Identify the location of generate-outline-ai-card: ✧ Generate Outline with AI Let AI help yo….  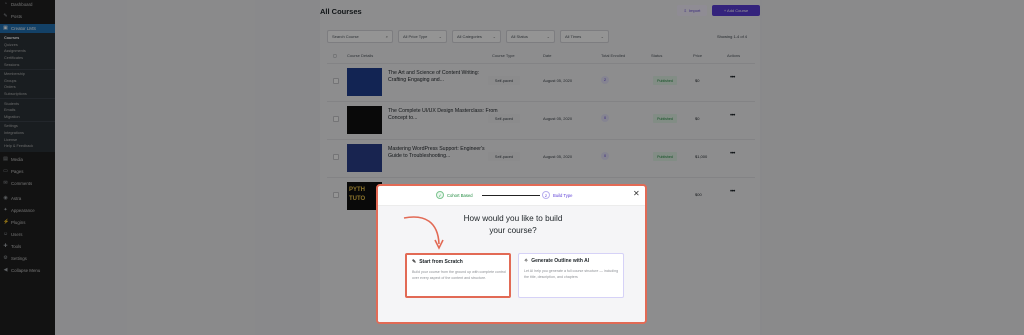
(571, 275).